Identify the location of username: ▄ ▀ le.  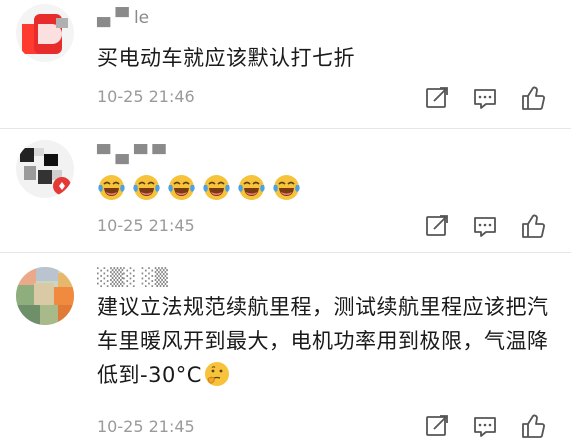
(123, 18).